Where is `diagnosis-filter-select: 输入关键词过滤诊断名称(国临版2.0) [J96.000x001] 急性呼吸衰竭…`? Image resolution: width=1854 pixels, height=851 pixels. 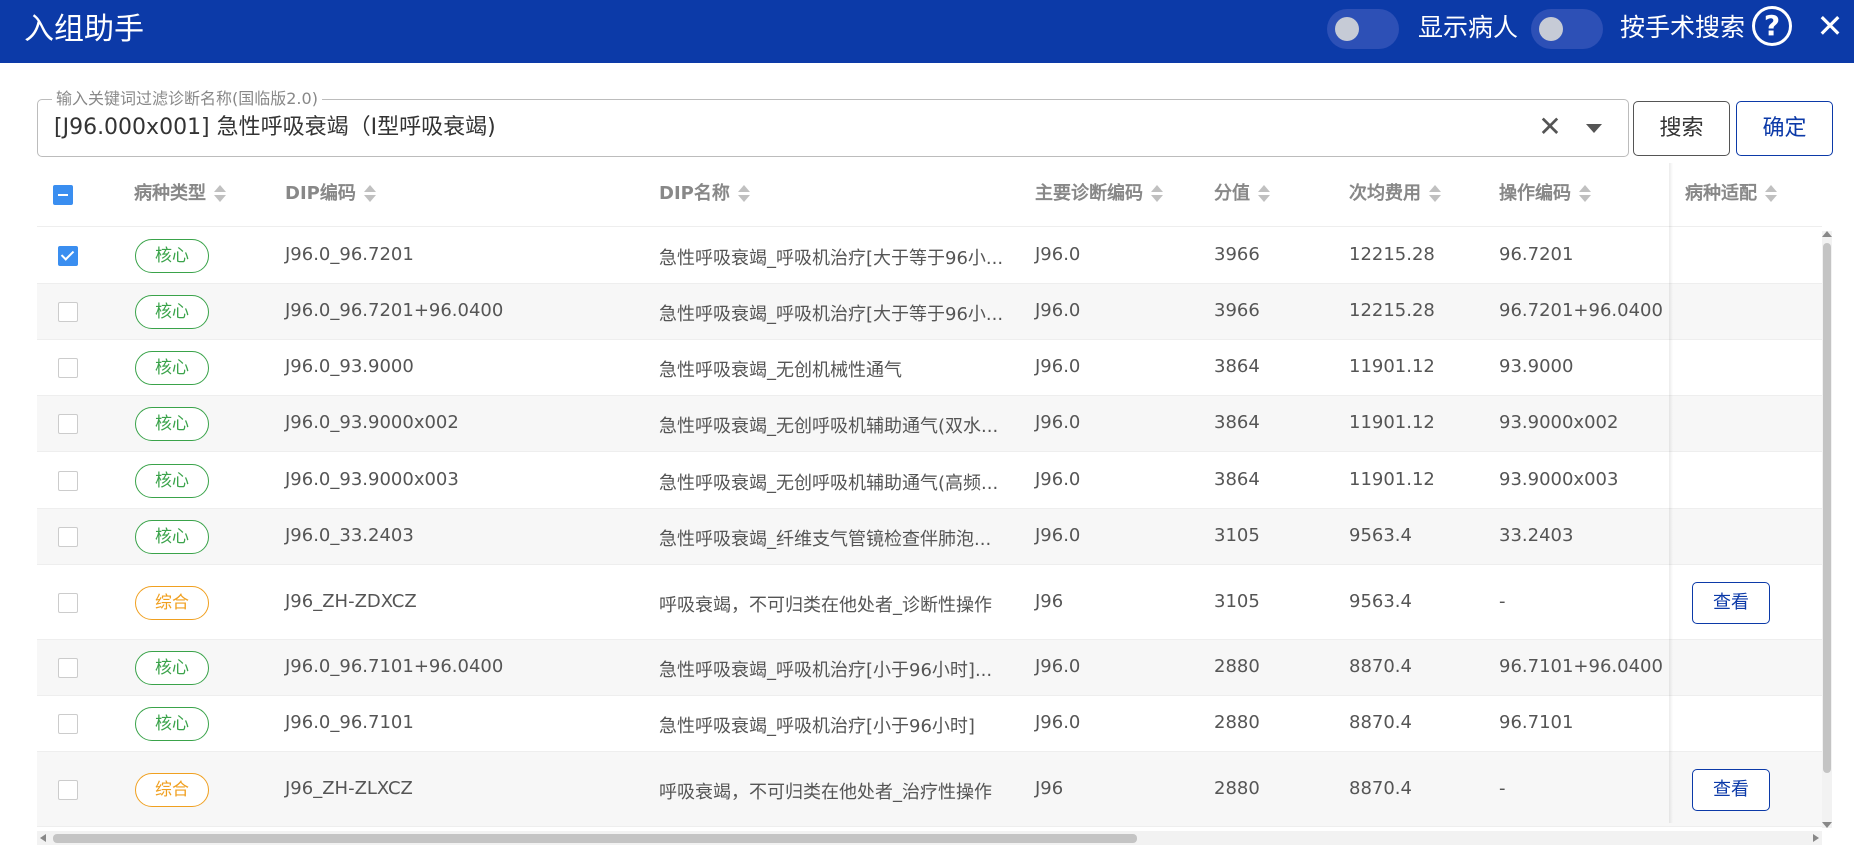 diagnosis-filter-select: 输入关键词过滤诊断名称(国临版2.0) [J96.000x001] 急性呼吸衰竭… is located at coordinates (833, 123).